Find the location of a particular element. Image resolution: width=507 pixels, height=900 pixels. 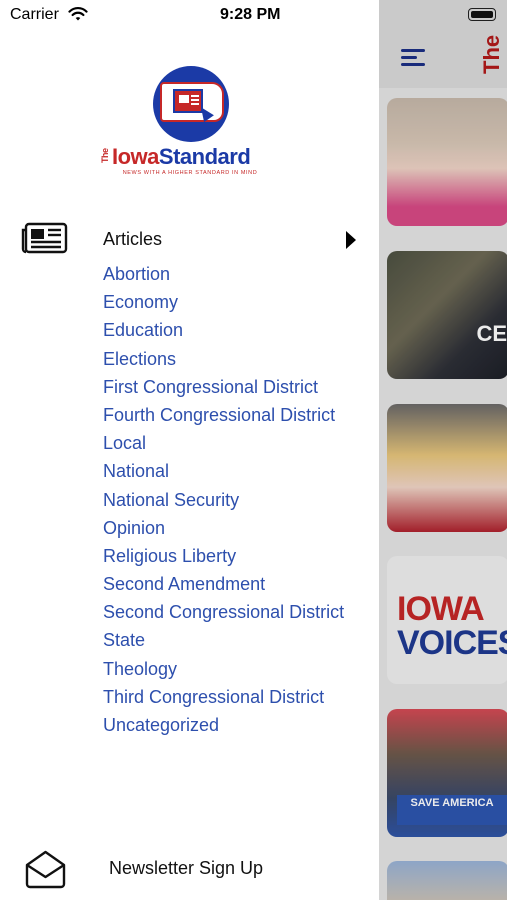

category-link-third-congressional-district: Third Congressional District is located at coordinates (233, 697).